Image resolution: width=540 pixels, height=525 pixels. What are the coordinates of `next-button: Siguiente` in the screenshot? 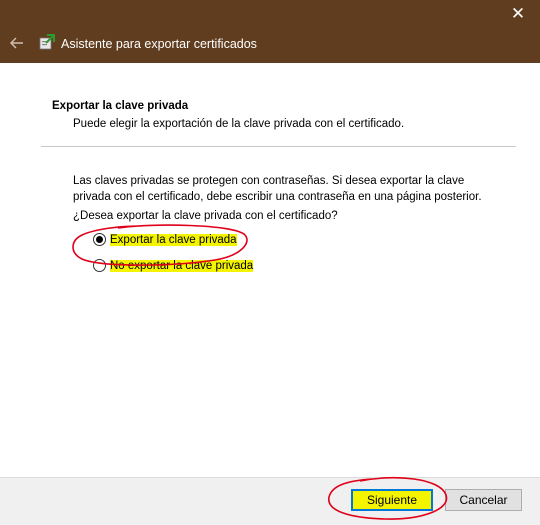 It's located at (392, 500).